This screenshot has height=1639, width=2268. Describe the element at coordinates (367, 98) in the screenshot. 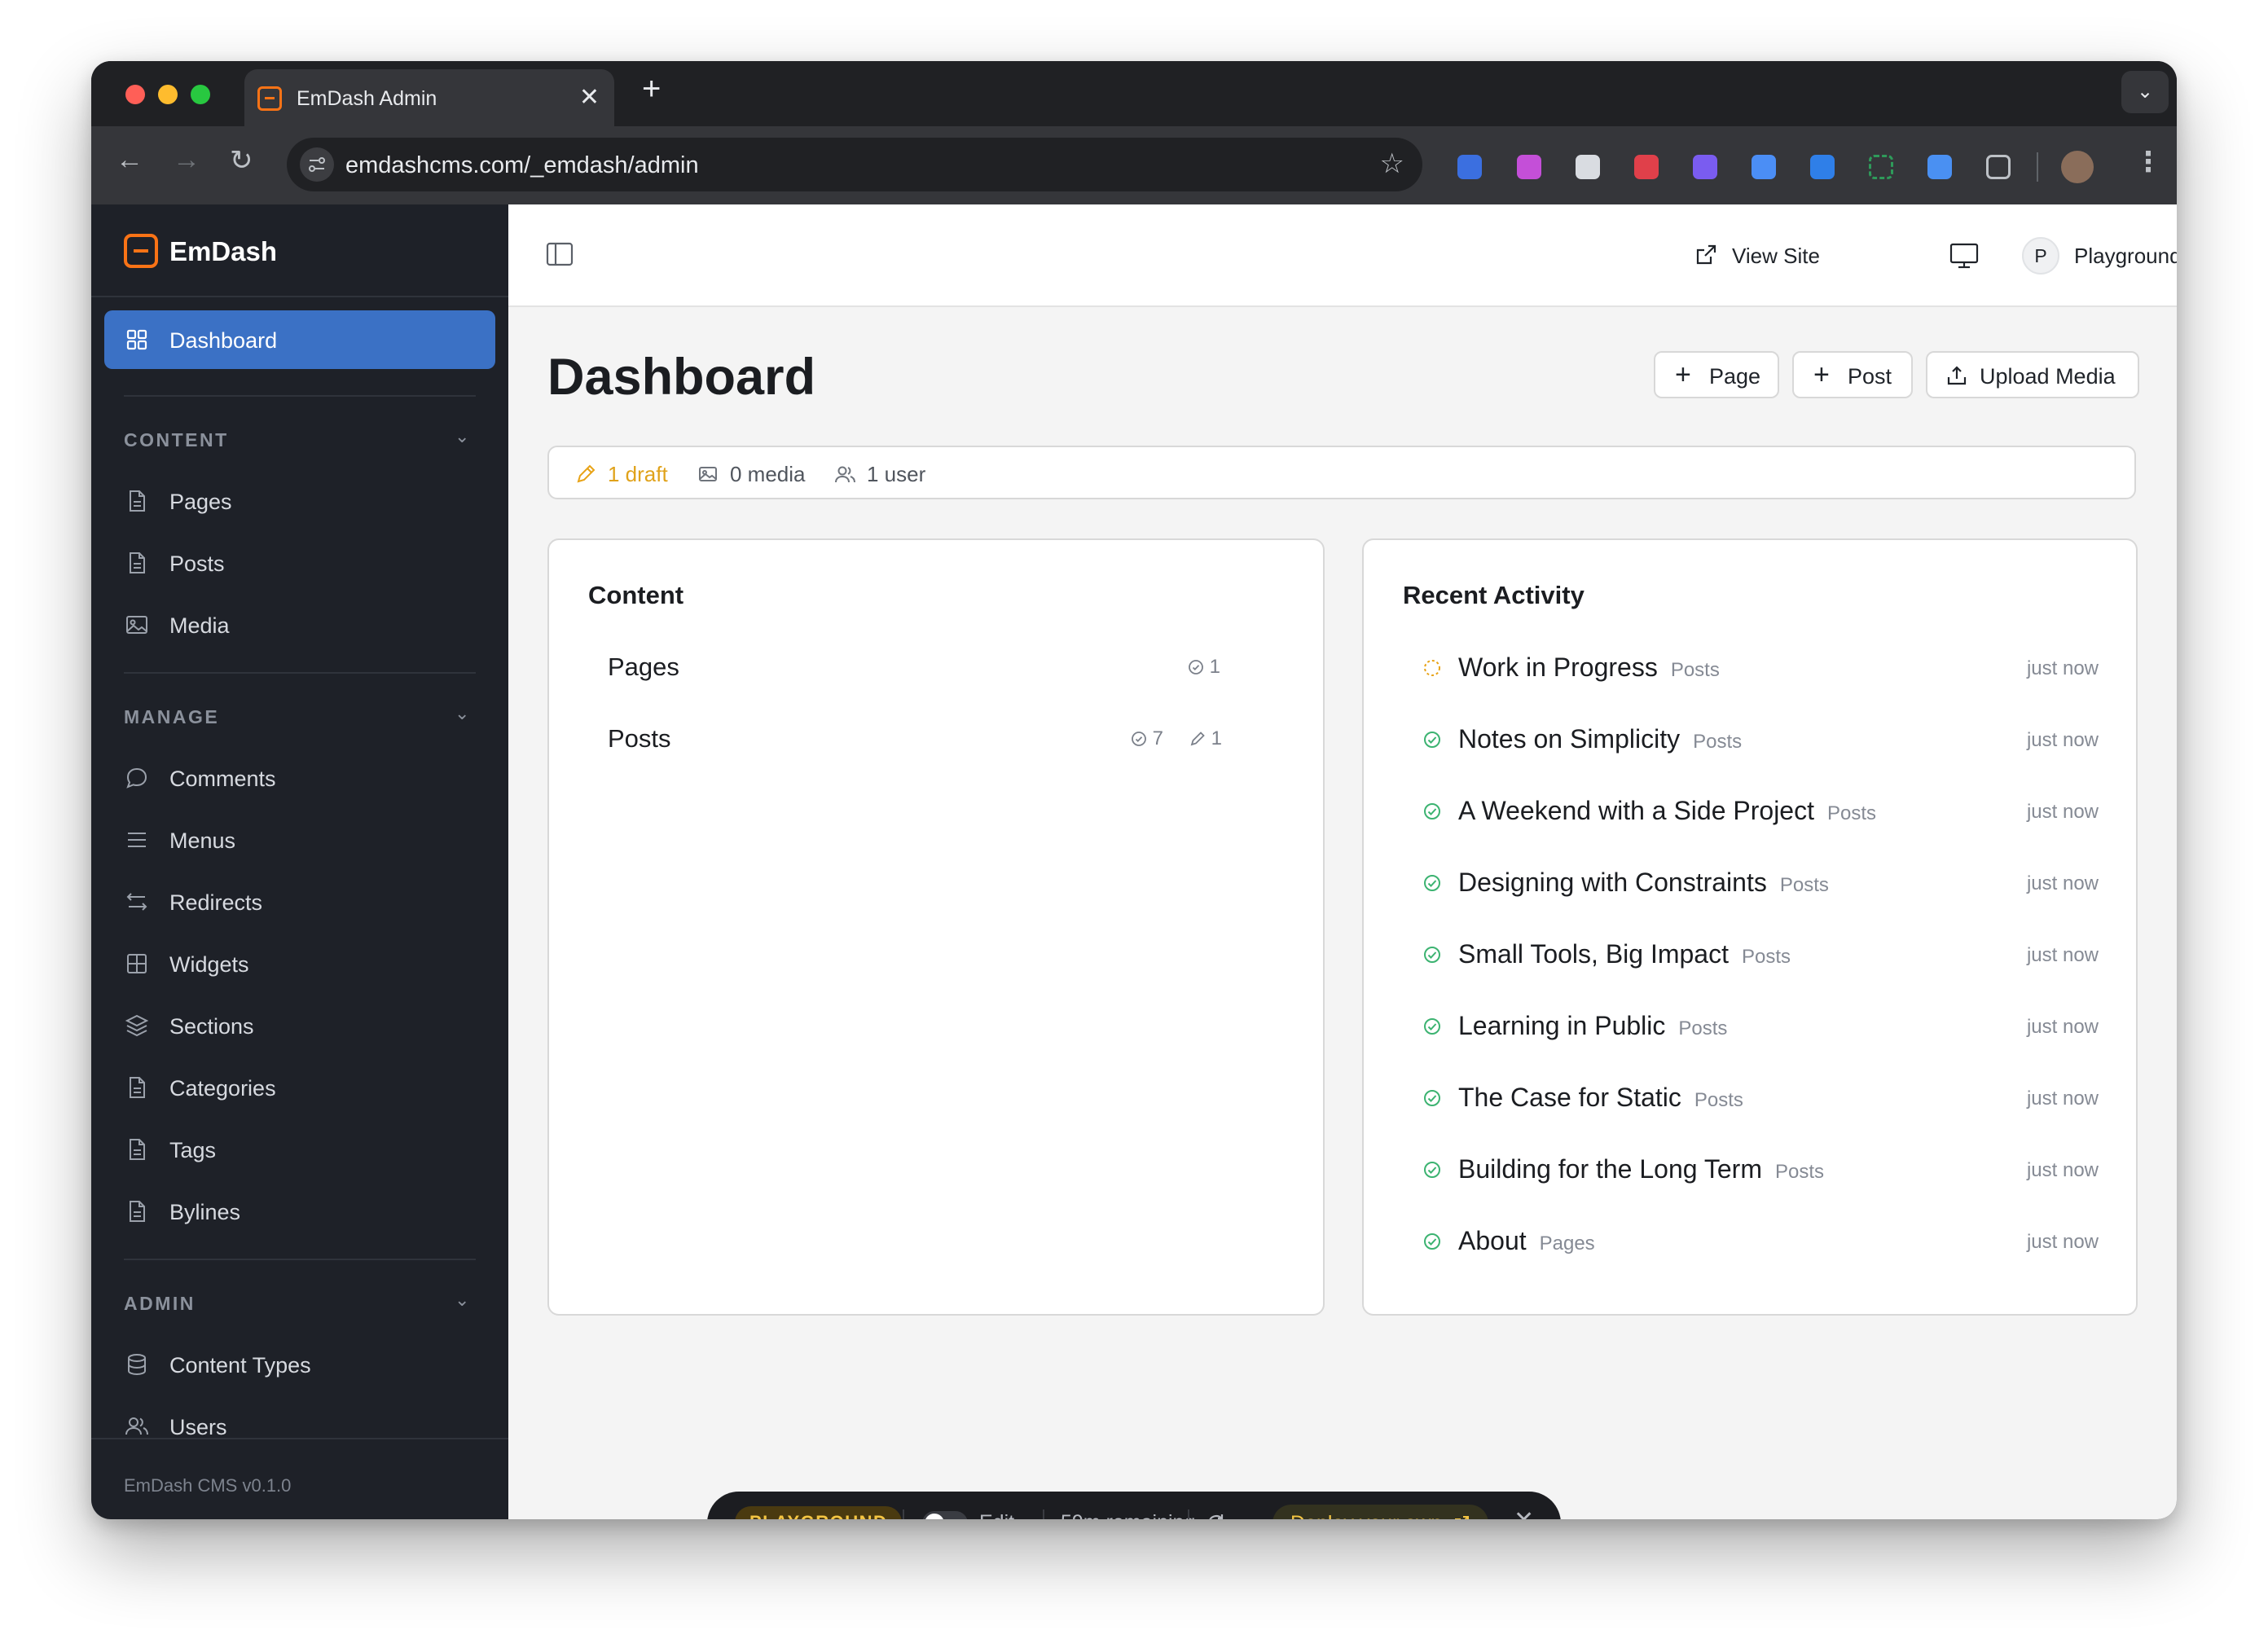

I see `tab-title: EmDash Admin` at that location.